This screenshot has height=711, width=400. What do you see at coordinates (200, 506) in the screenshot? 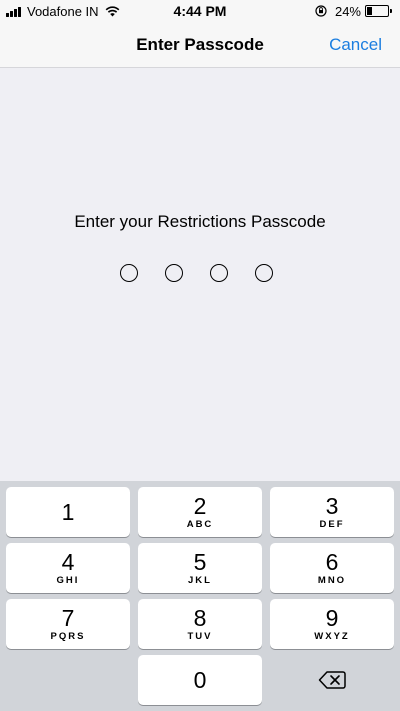
I see `key-digit: 2` at bounding box center [200, 506].